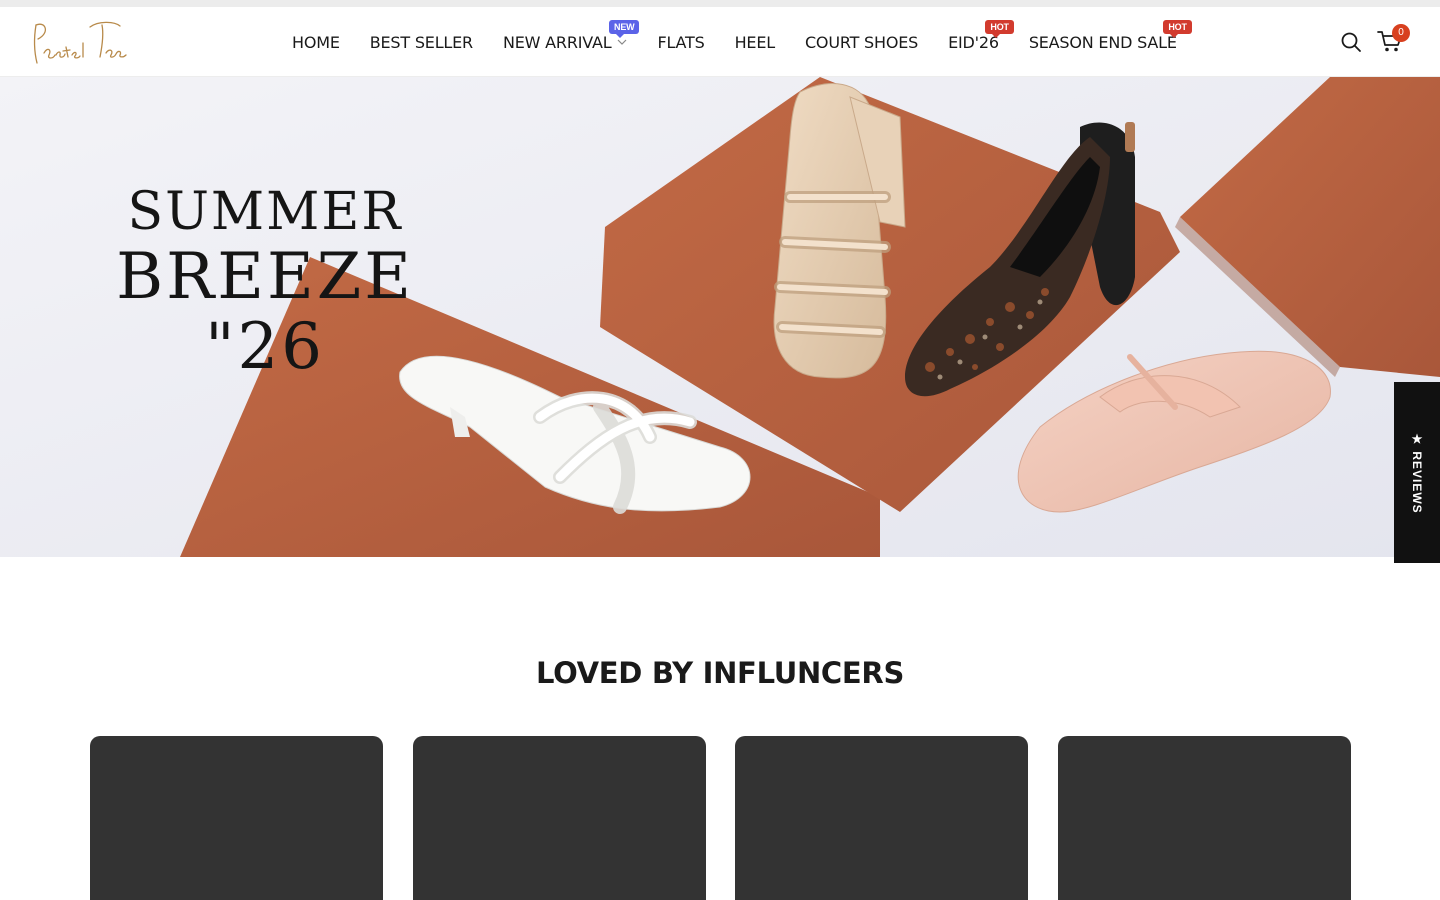  What do you see at coordinates (557, 42) in the screenshot?
I see `nav-label: NEW ARRIVAL` at bounding box center [557, 42].